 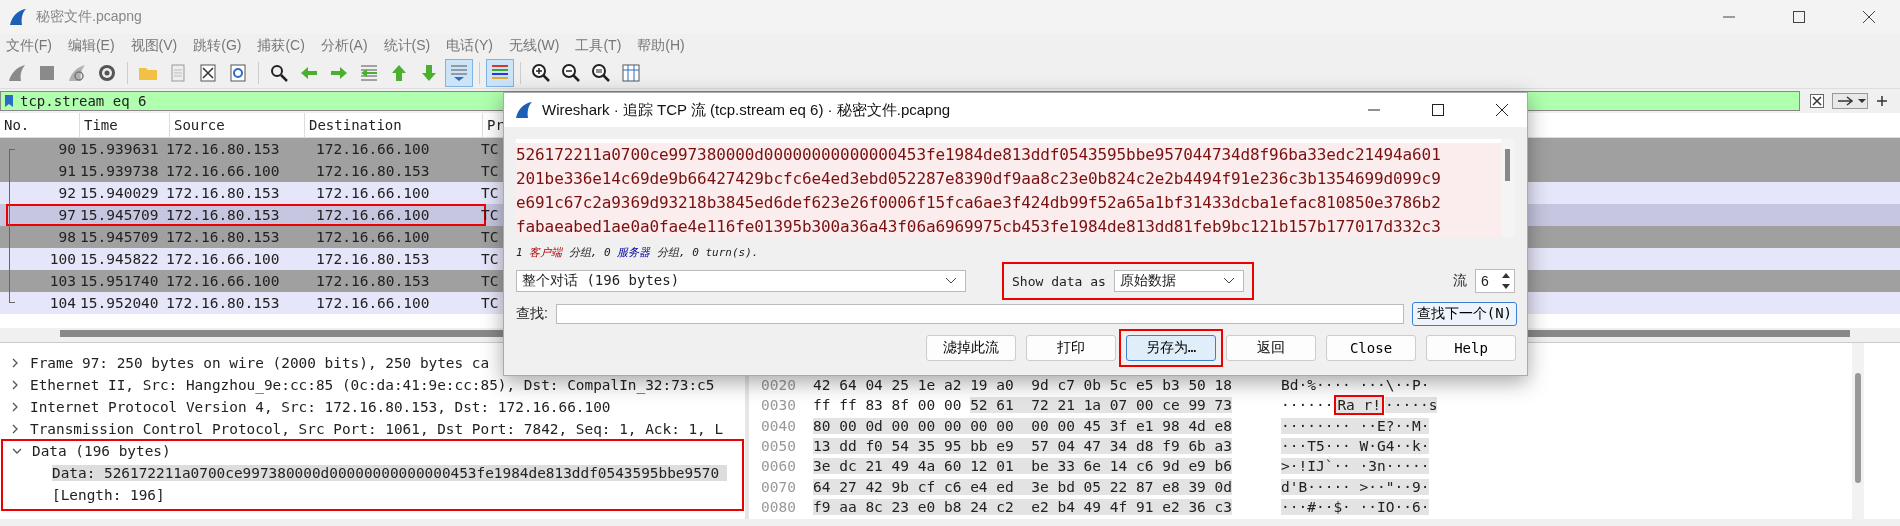 I want to click on stream-label: 流, so click(x=1460, y=281).